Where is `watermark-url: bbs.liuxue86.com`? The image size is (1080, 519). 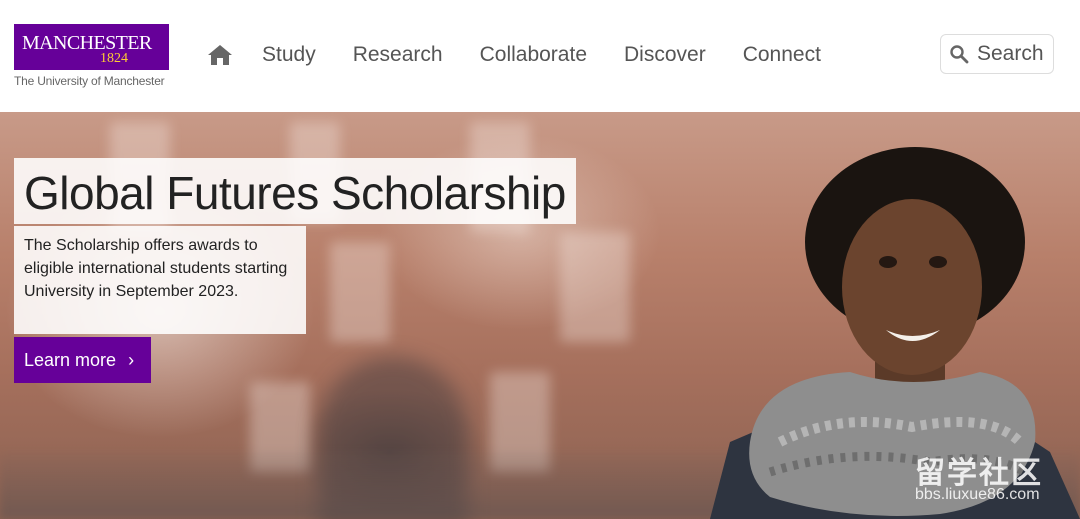 watermark-url: bbs.liuxue86.com is located at coordinates (977, 494).